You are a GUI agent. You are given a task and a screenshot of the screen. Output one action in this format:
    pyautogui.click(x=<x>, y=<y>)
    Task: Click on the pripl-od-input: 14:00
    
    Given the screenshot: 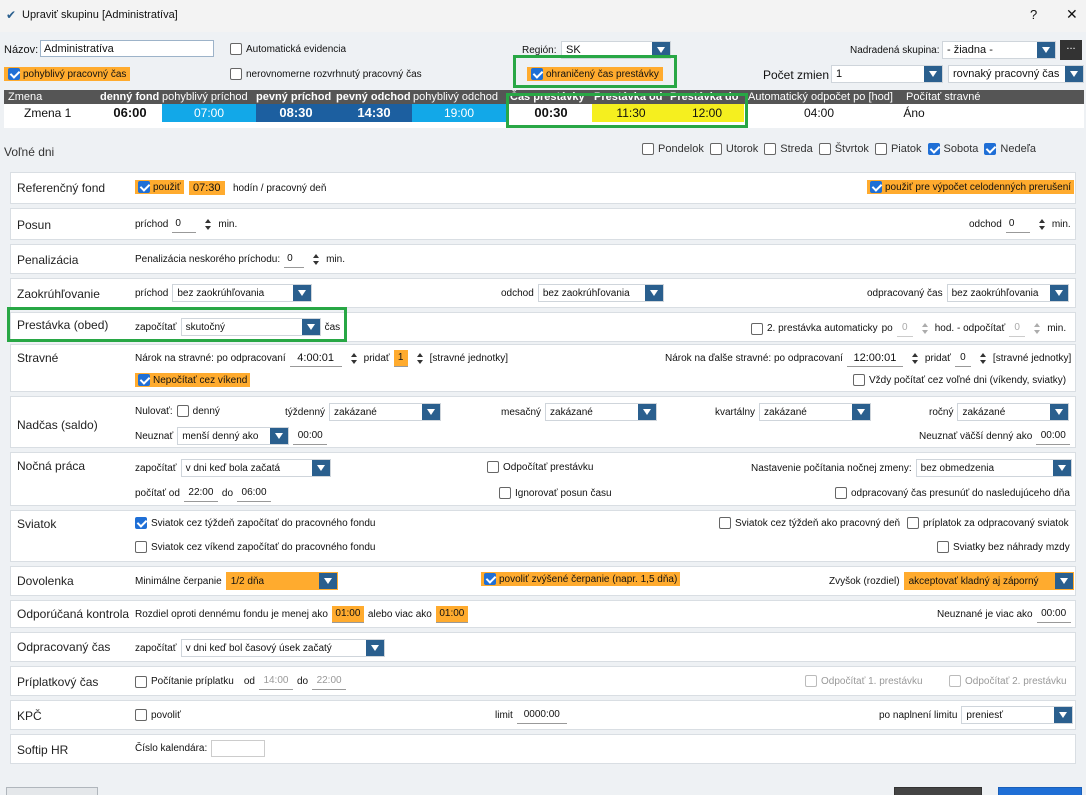 What is the action you would take?
    pyautogui.click(x=275, y=681)
    